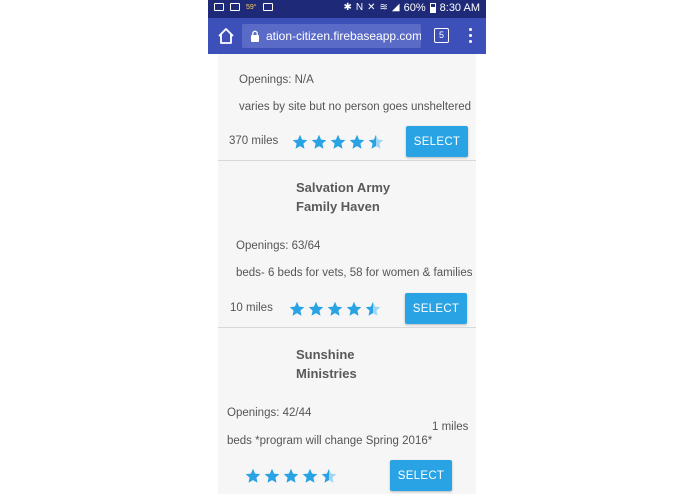  What do you see at coordinates (330, 441) in the screenshot?
I see `shelter-note: beds *program will change Spring 2016*` at bounding box center [330, 441].